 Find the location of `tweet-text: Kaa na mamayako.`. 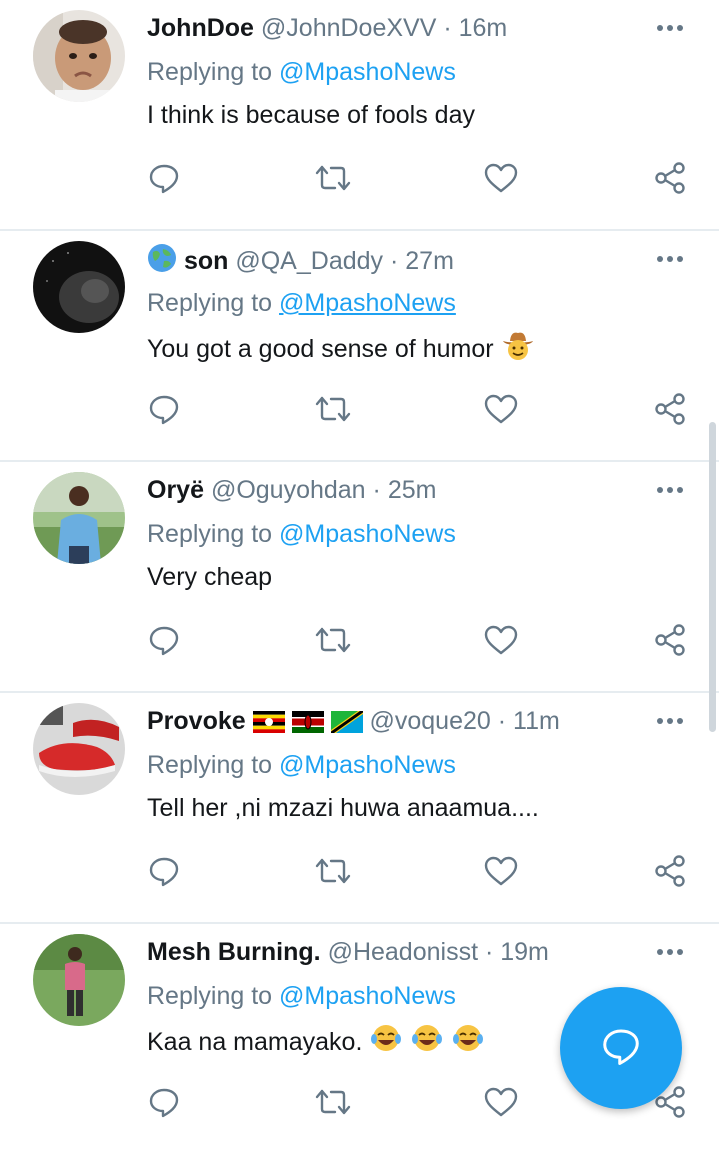

tweet-text: Kaa na mamayako. is located at coordinates (316, 1042).